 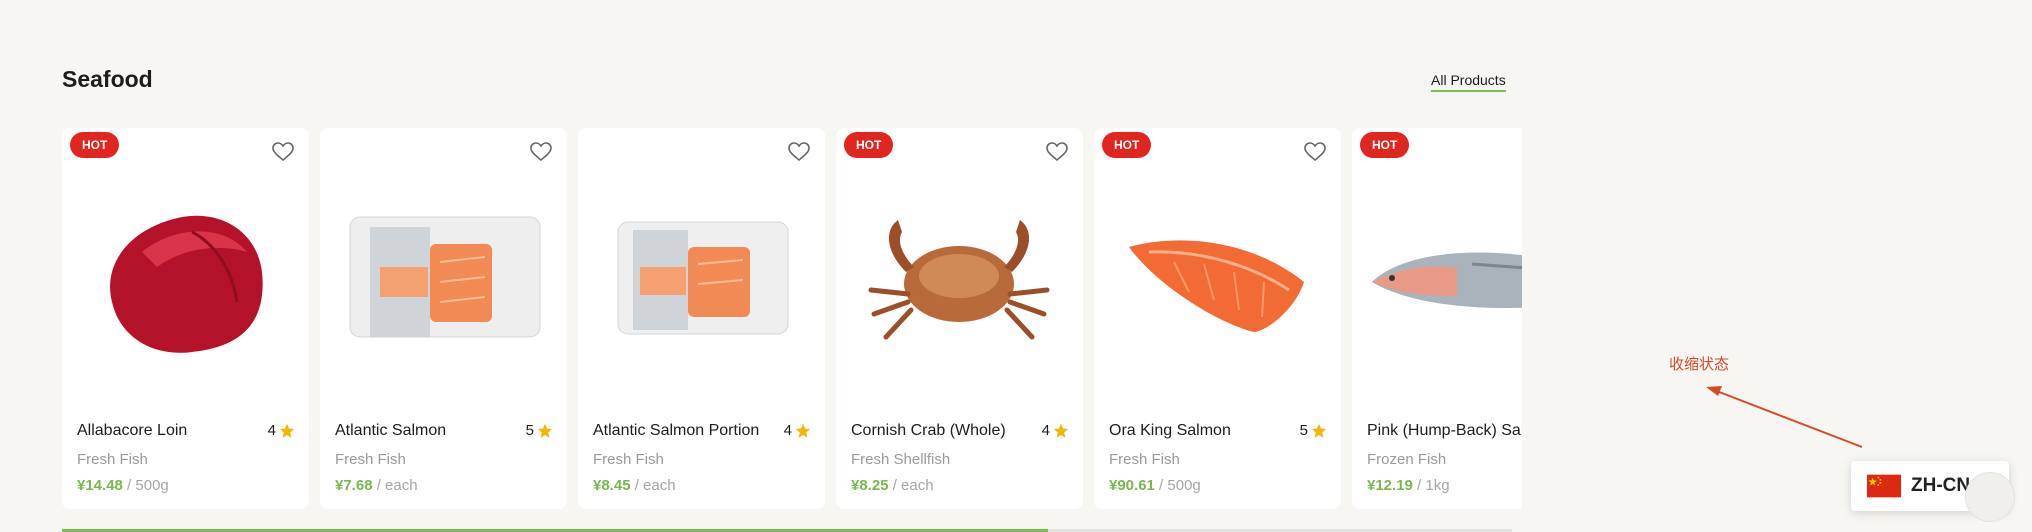 I want to click on product-category: Frozen Fish, so click(x=1407, y=459).